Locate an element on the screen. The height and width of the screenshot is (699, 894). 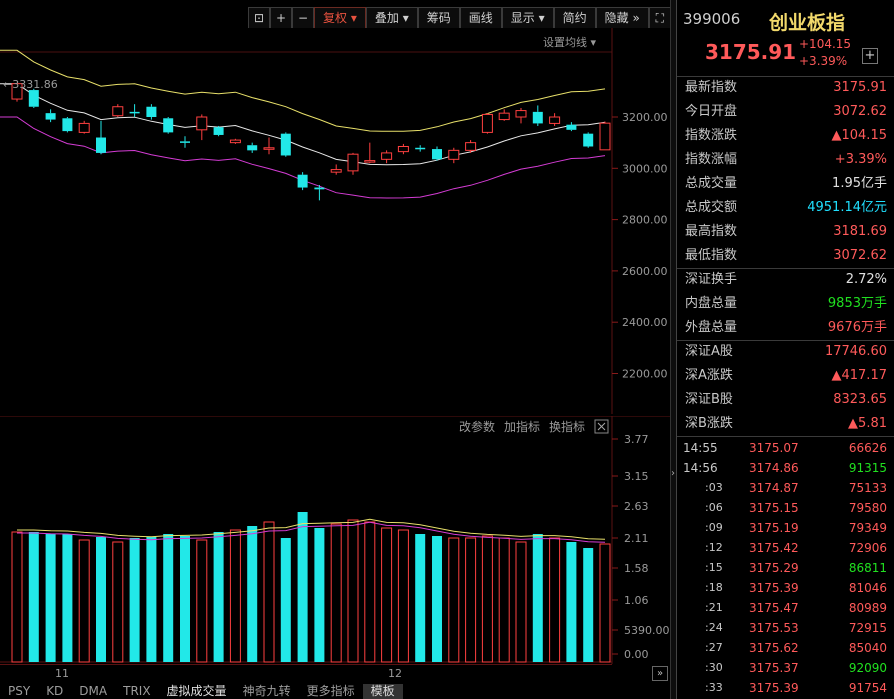
draw-line-button: 画线 is located at coordinates (480, 18).